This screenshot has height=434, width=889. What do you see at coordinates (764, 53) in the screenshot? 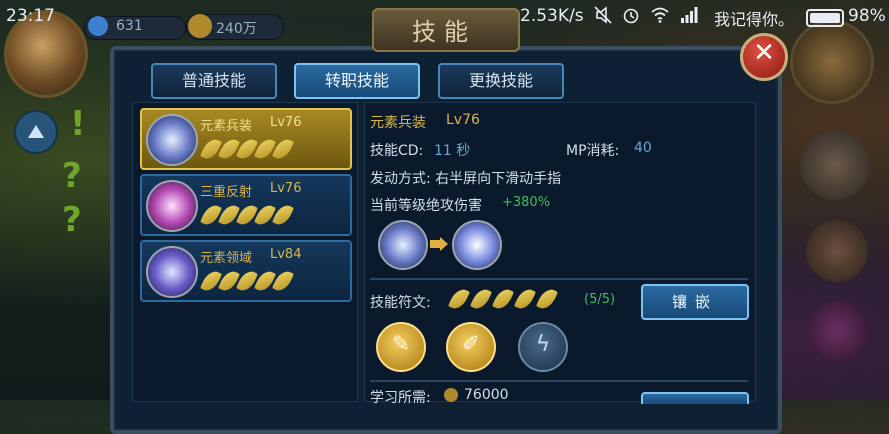
I see `close-icon: ✕` at bounding box center [764, 53].